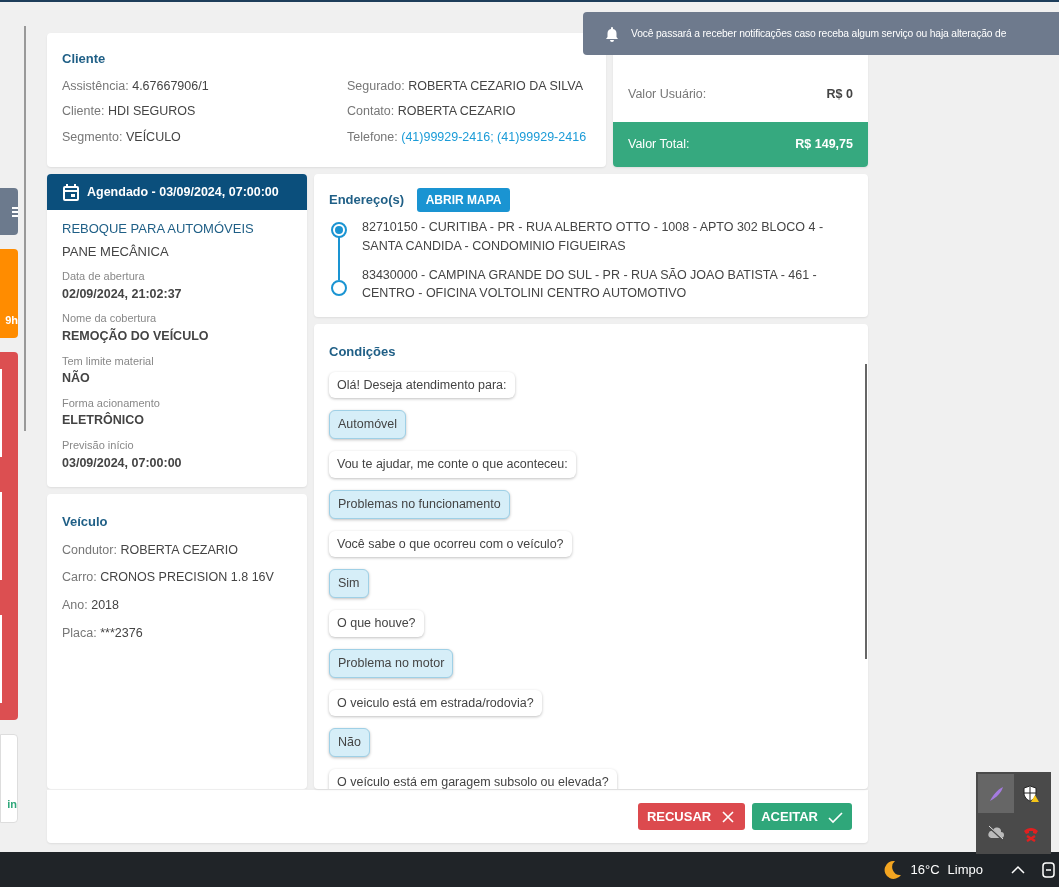 Image resolution: width=1059 pixels, height=887 pixels. What do you see at coordinates (463, 200) in the screenshot?
I see `open-map-button: ABRIR MAPA` at bounding box center [463, 200].